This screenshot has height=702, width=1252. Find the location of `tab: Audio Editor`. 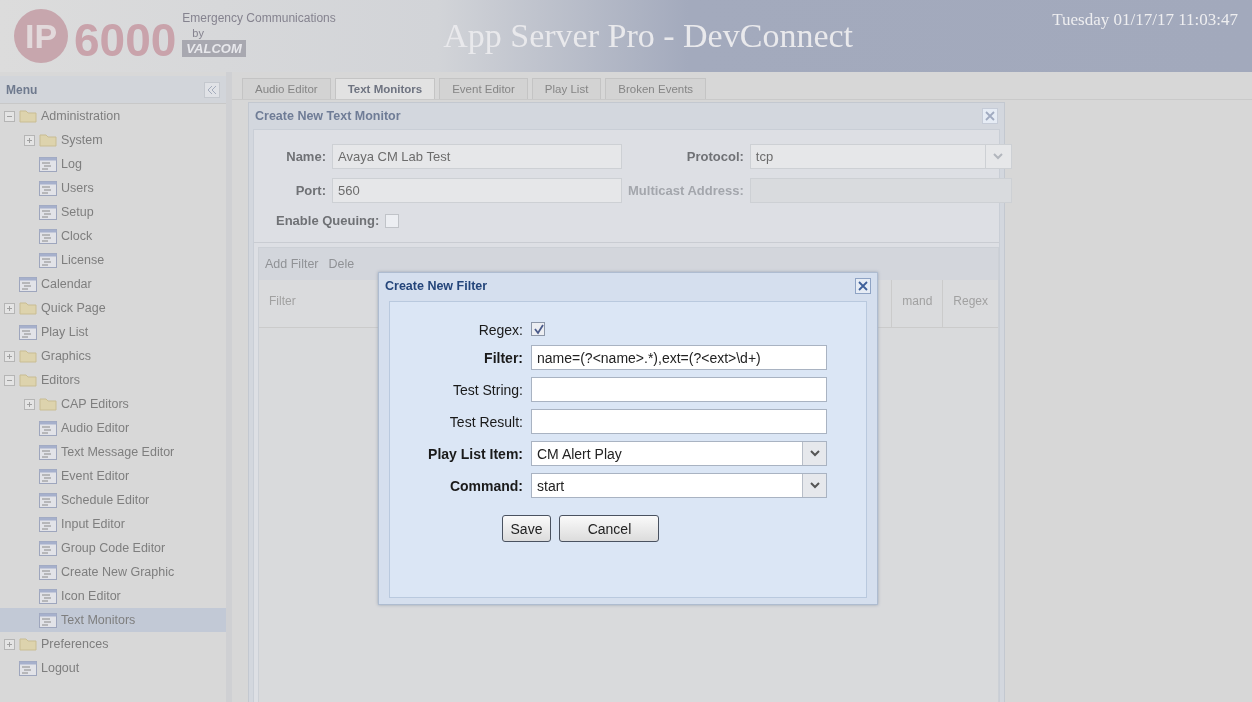

tab: Audio Editor is located at coordinates (286, 88).